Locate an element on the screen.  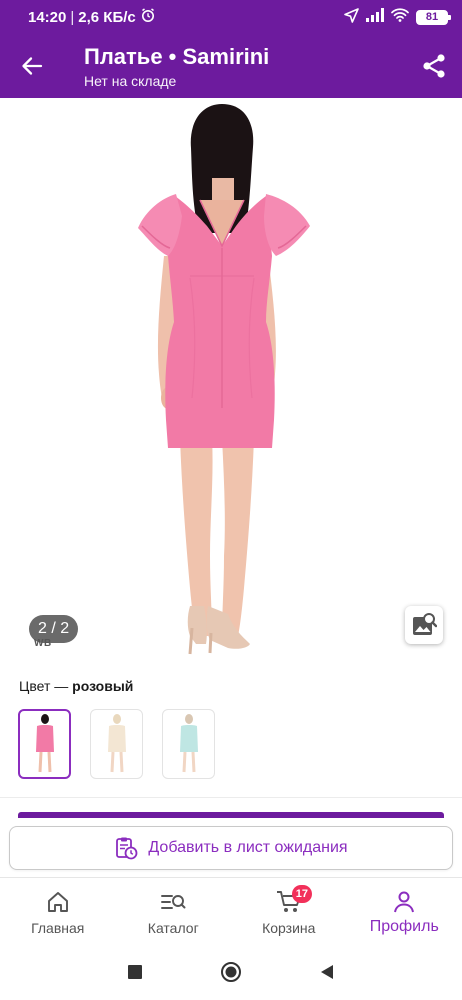
recent-apps-icon is located at coordinates (135, 971).